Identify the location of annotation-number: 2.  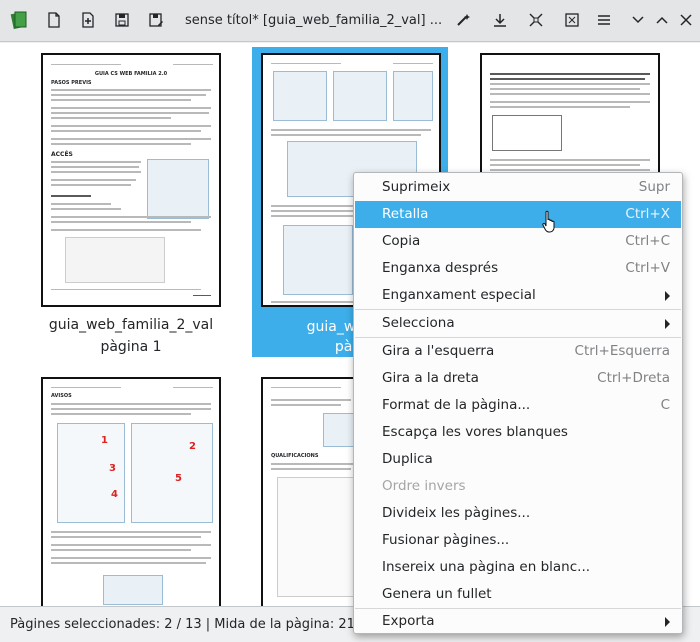
(192, 446).